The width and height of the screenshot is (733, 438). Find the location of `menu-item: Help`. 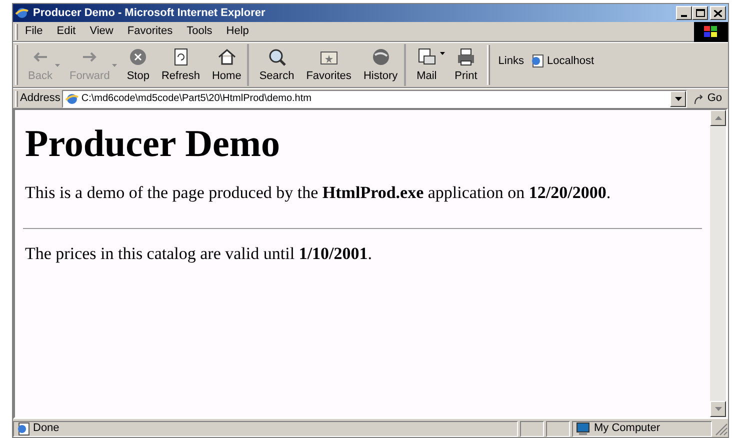

menu-item: Help is located at coordinates (237, 31).